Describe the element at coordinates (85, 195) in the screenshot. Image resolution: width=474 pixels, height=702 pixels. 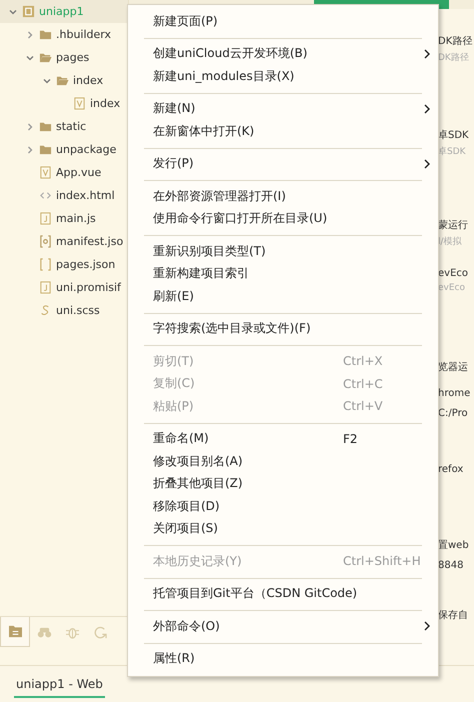
I see `tree-item-label: index.html` at that location.